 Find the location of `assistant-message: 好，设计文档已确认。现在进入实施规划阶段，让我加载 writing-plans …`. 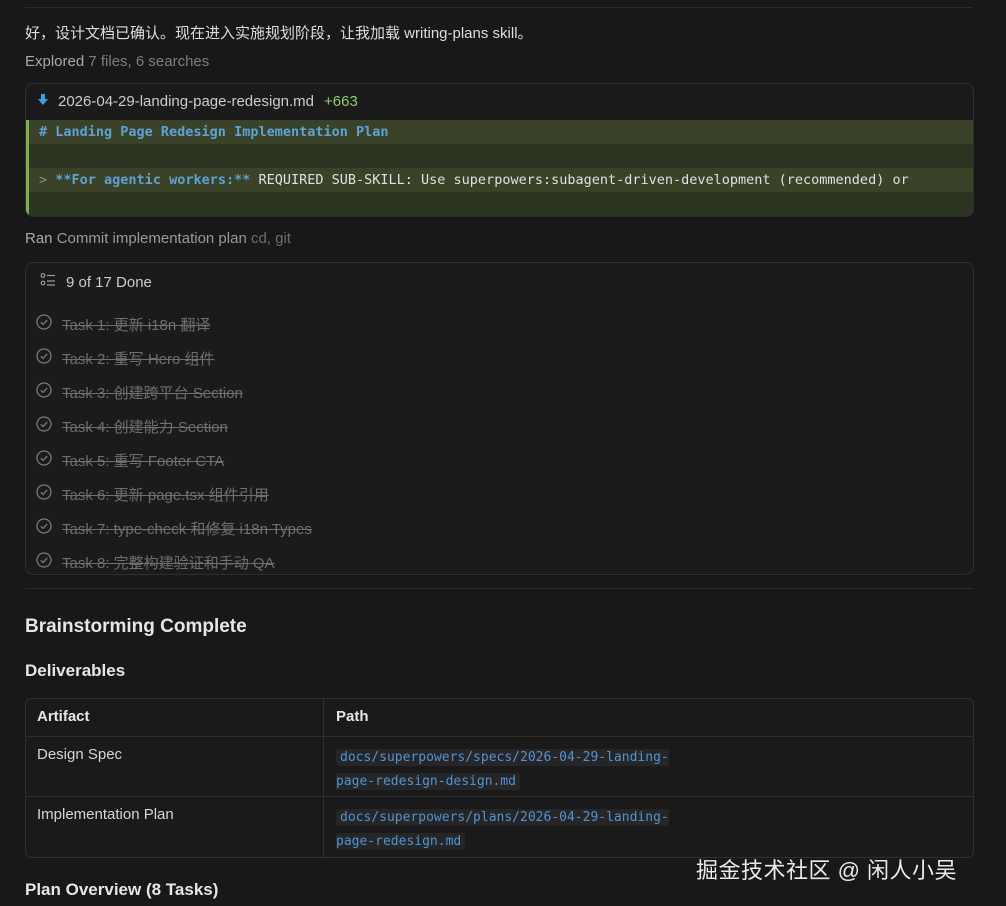

assistant-message: 好，设计文档已确认。现在进入实施规划阶段，让我加载 writing-plans … is located at coordinates (279, 33).